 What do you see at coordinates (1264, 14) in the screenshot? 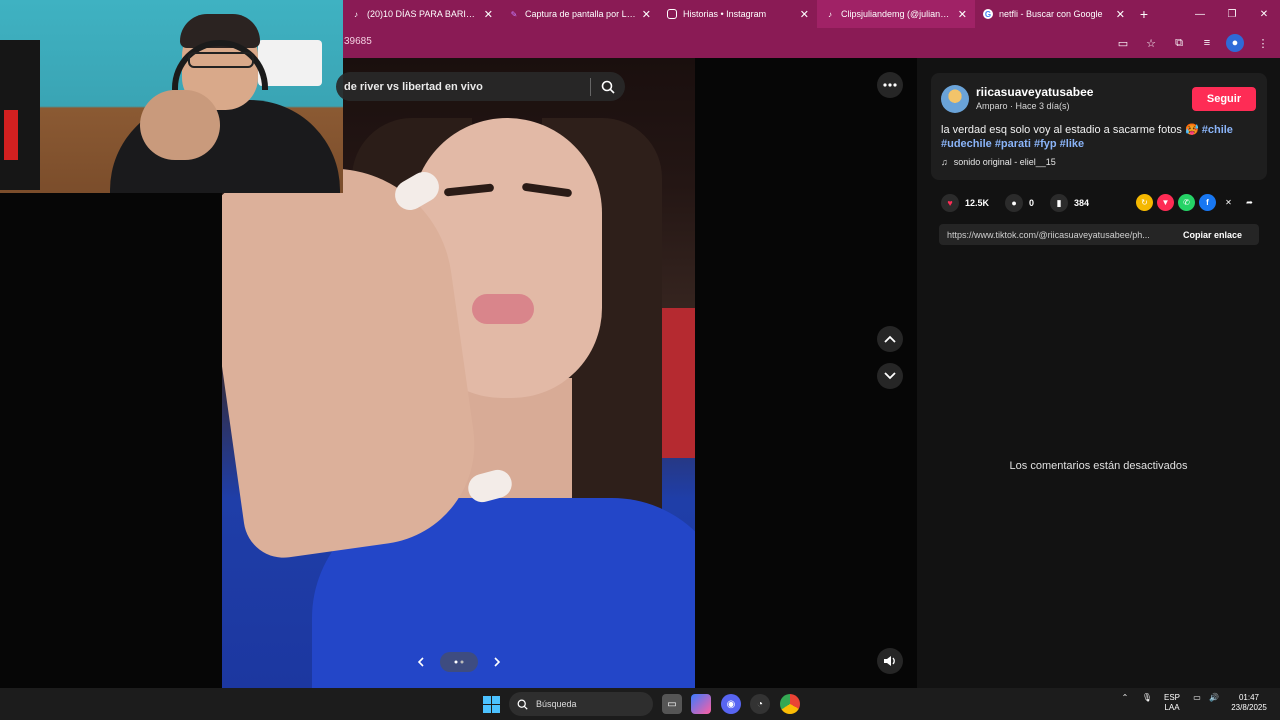
I see `close-window-icon: ✕` at bounding box center [1264, 14].